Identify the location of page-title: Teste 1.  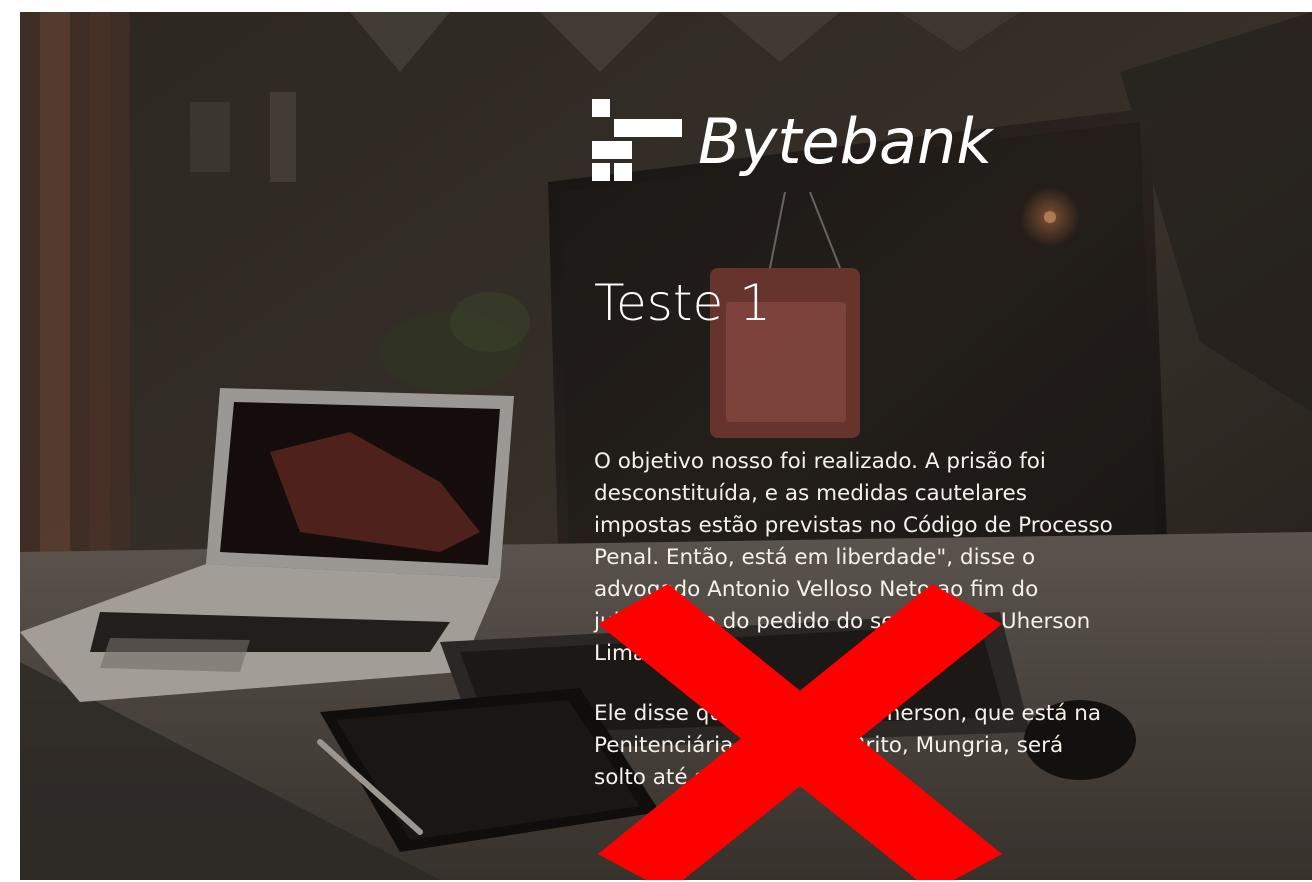
(682, 303).